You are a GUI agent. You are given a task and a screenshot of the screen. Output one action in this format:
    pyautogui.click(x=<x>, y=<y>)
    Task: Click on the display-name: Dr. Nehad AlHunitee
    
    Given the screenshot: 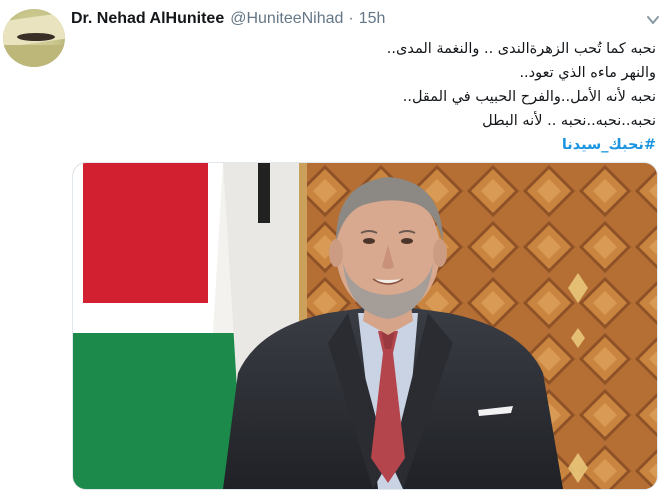 What is the action you would take?
    pyautogui.click(x=147, y=19)
    